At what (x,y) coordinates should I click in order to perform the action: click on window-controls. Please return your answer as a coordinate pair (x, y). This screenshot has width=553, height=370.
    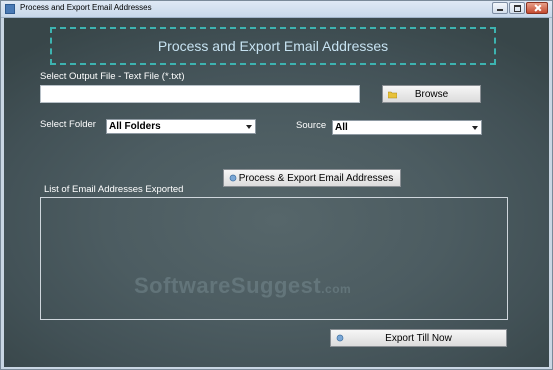
    Looking at the image, I should click on (520, 8).